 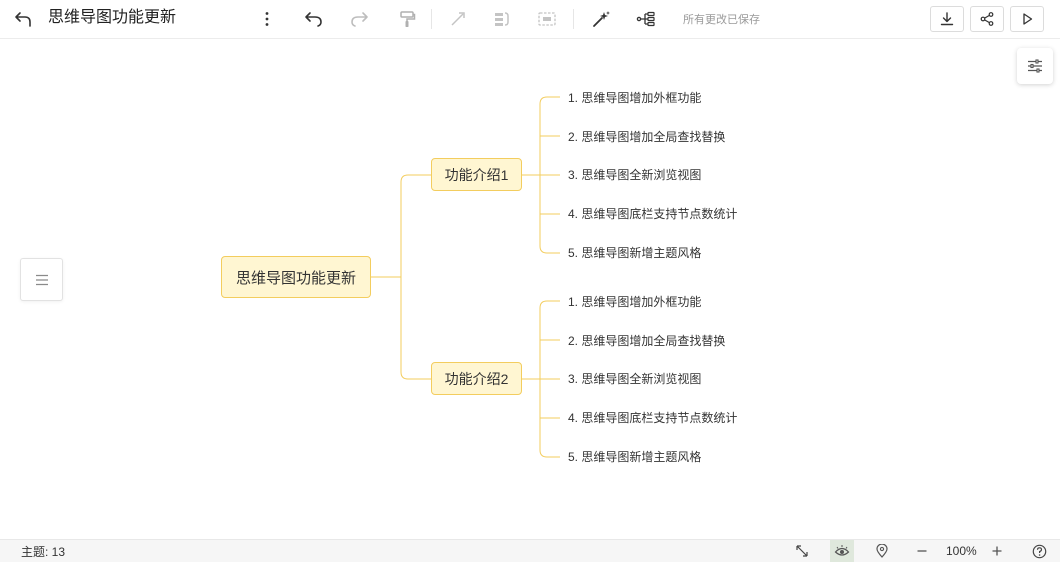 What do you see at coordinates (842, 551) in the screenshot?
I see `view-mode-eye-icon` at bounding box center [842, 551].